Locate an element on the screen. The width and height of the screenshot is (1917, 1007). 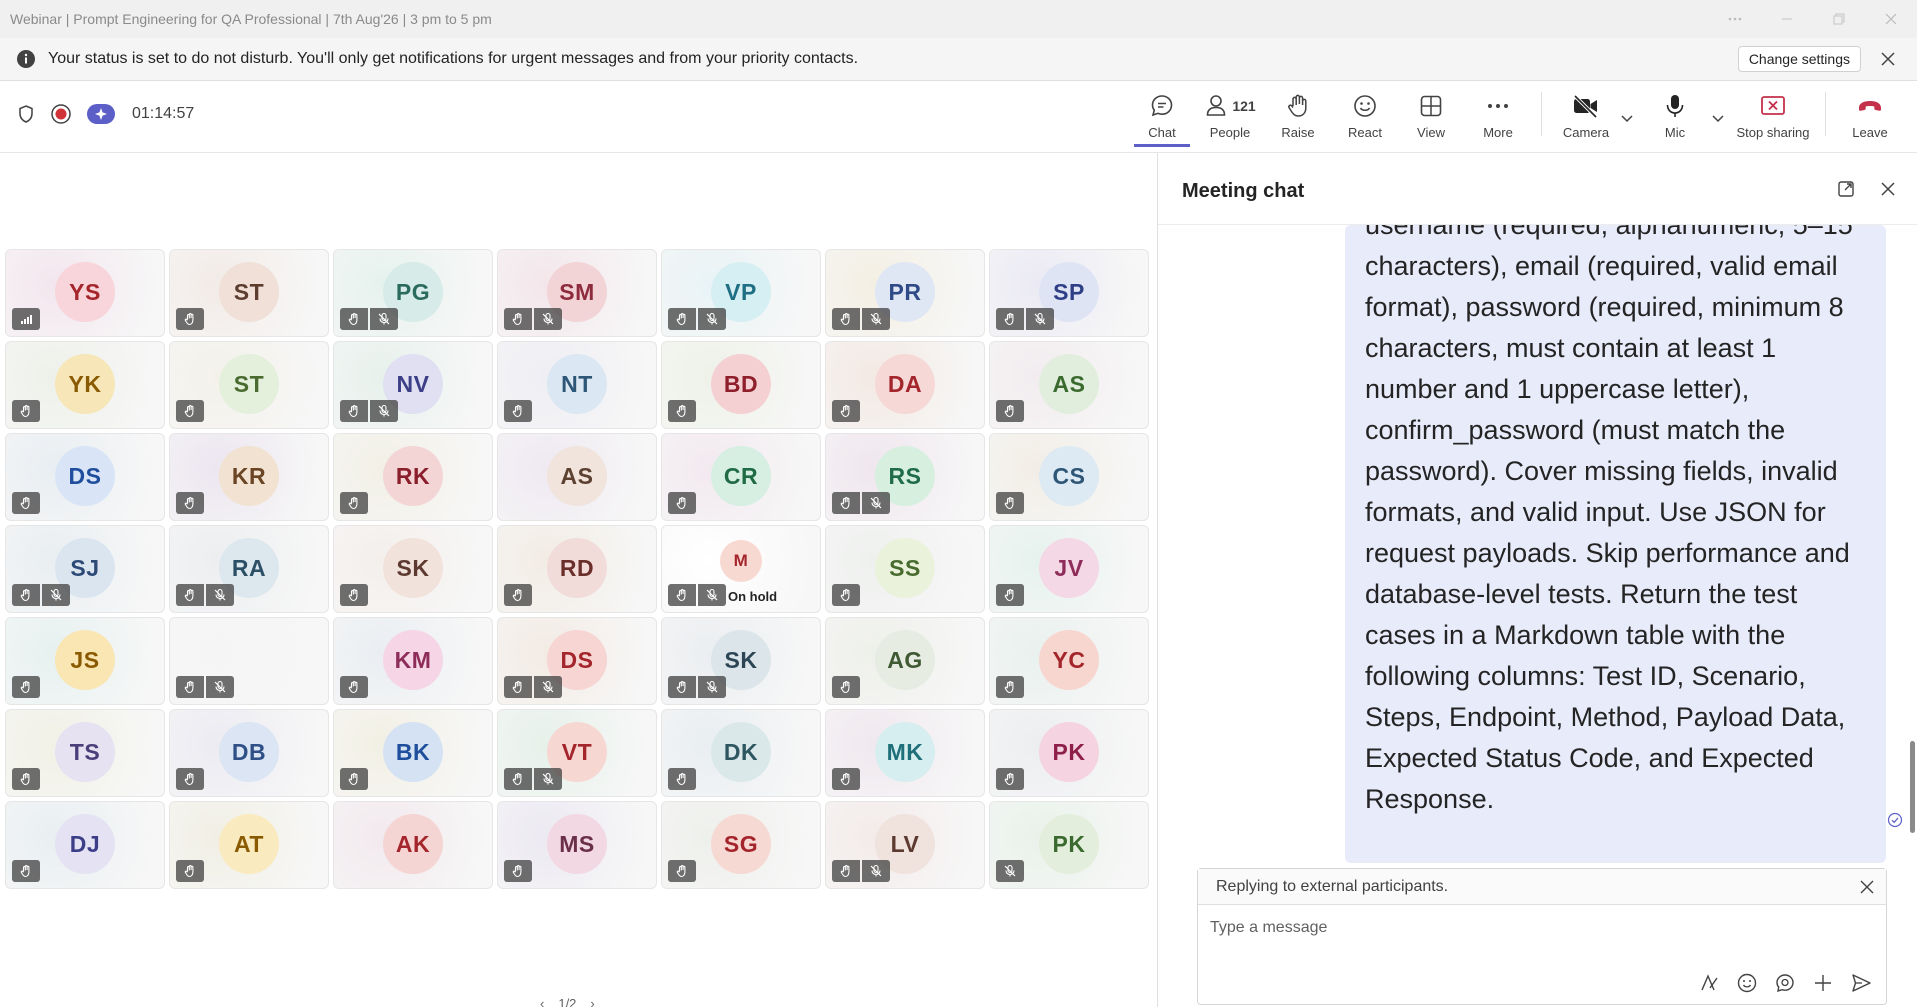
participant-tile: RA is located at coordinates (249, 569).